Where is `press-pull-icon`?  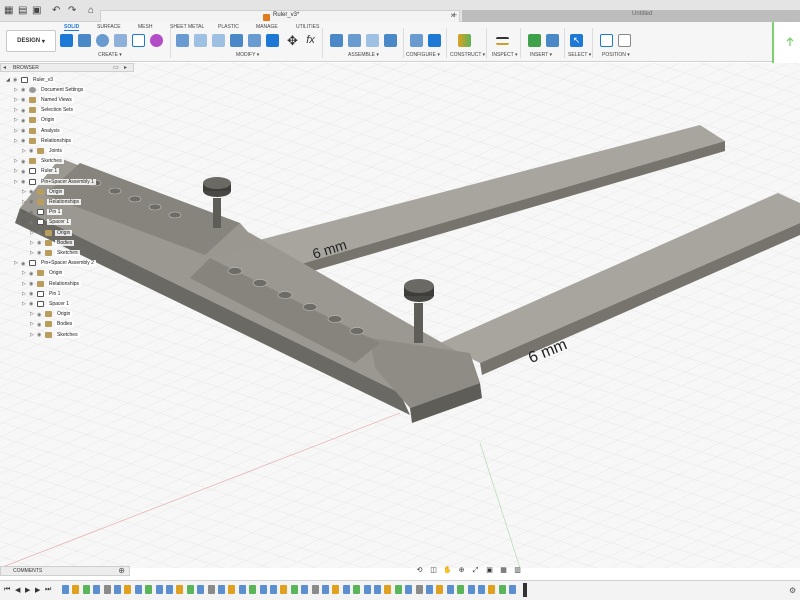
press-pull-icon is located at coordinates (182, 40).